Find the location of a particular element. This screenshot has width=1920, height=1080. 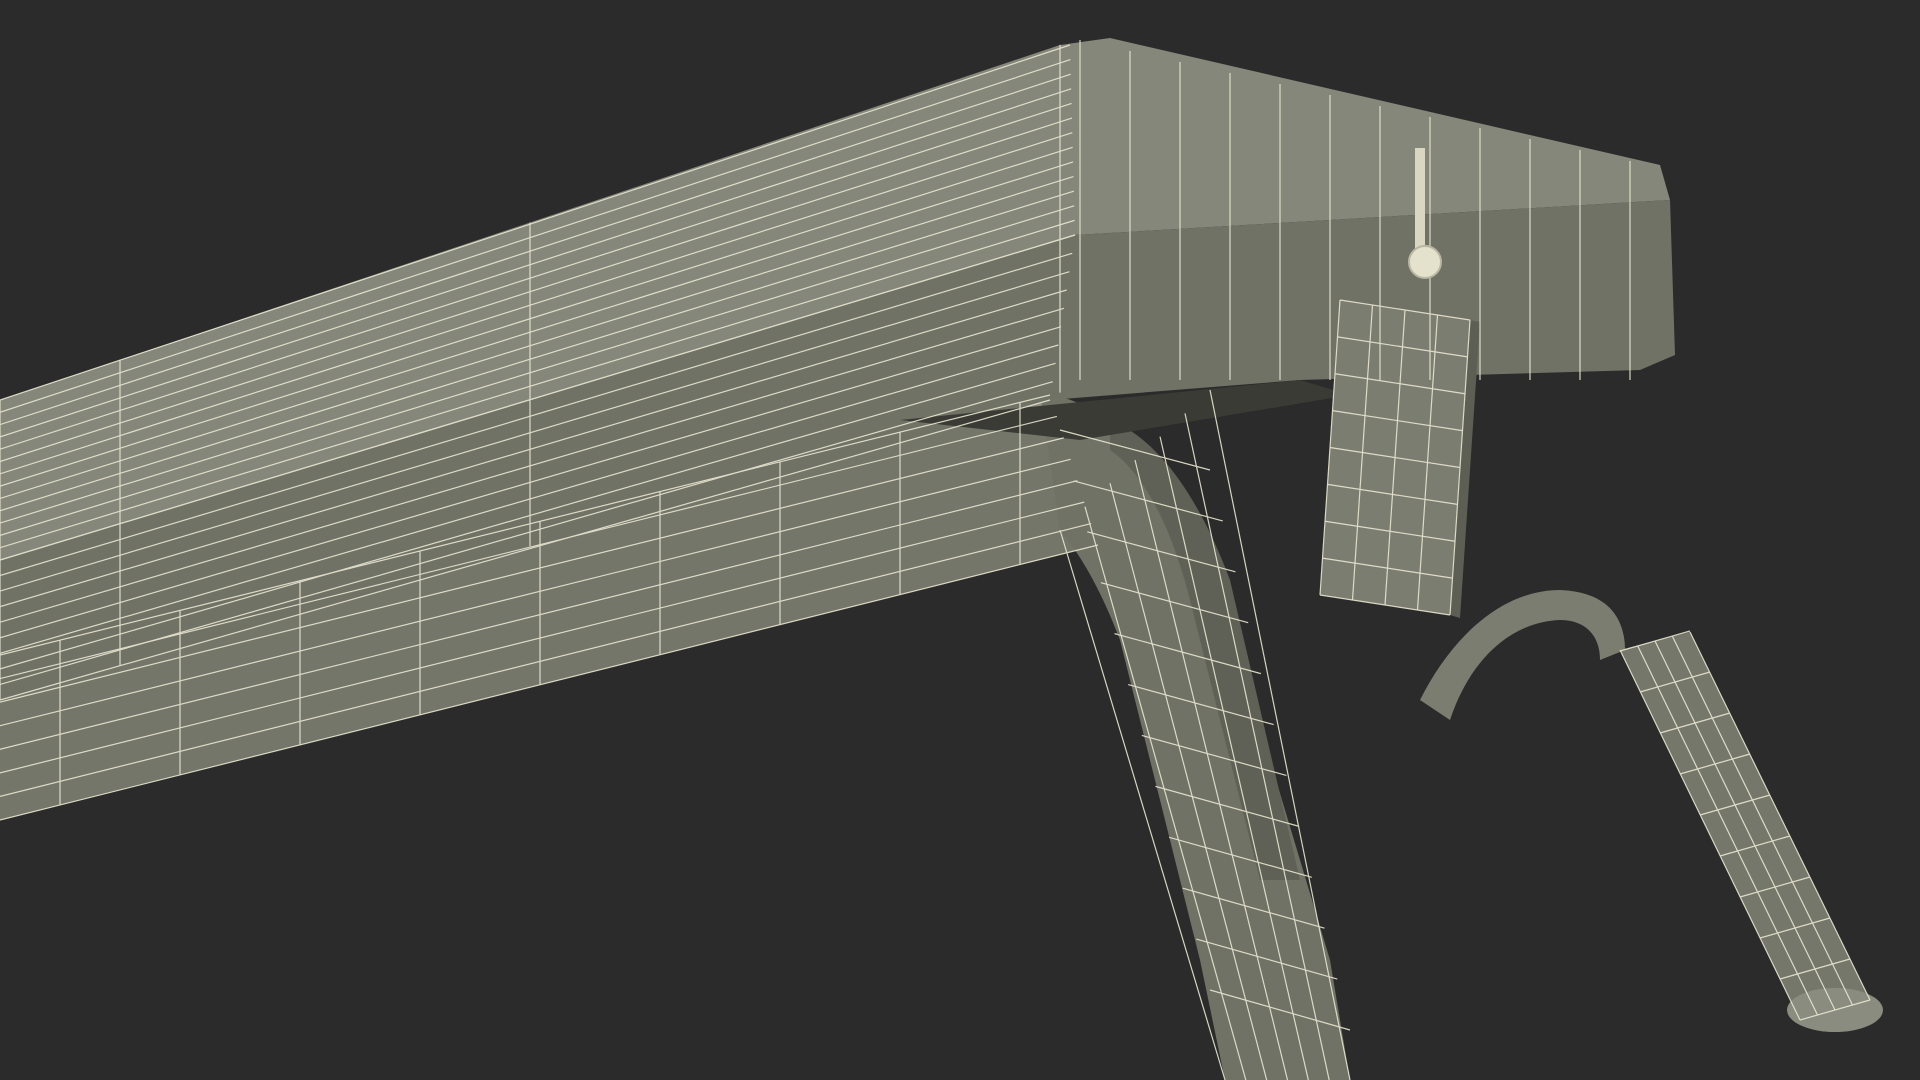

knob-stem is located at coordinates (1420, 198).